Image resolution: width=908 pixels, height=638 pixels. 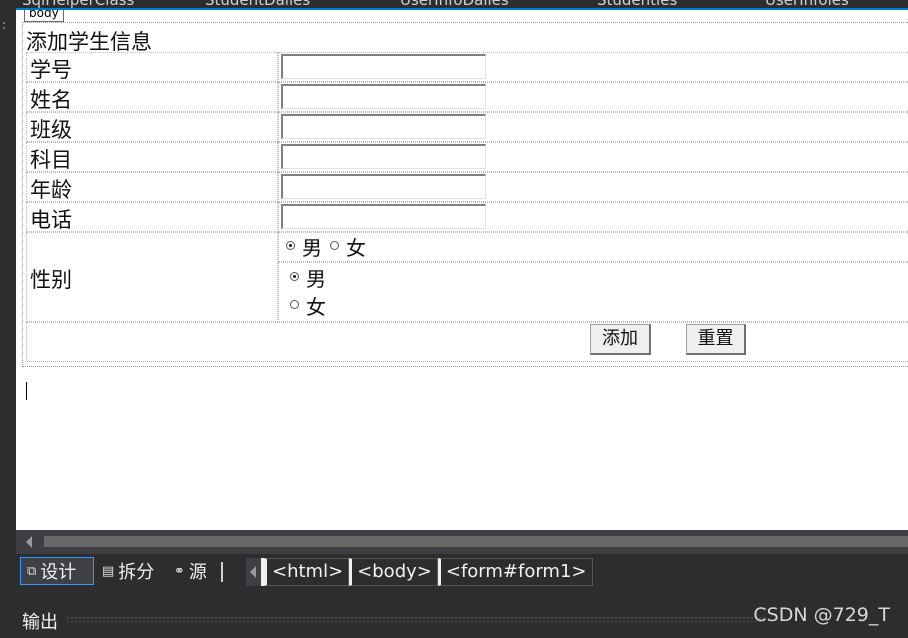 What do you see at coordinates (197, 572) in the screenshot?
I see `source-view-label: 源` at bounding box center [197, 572].